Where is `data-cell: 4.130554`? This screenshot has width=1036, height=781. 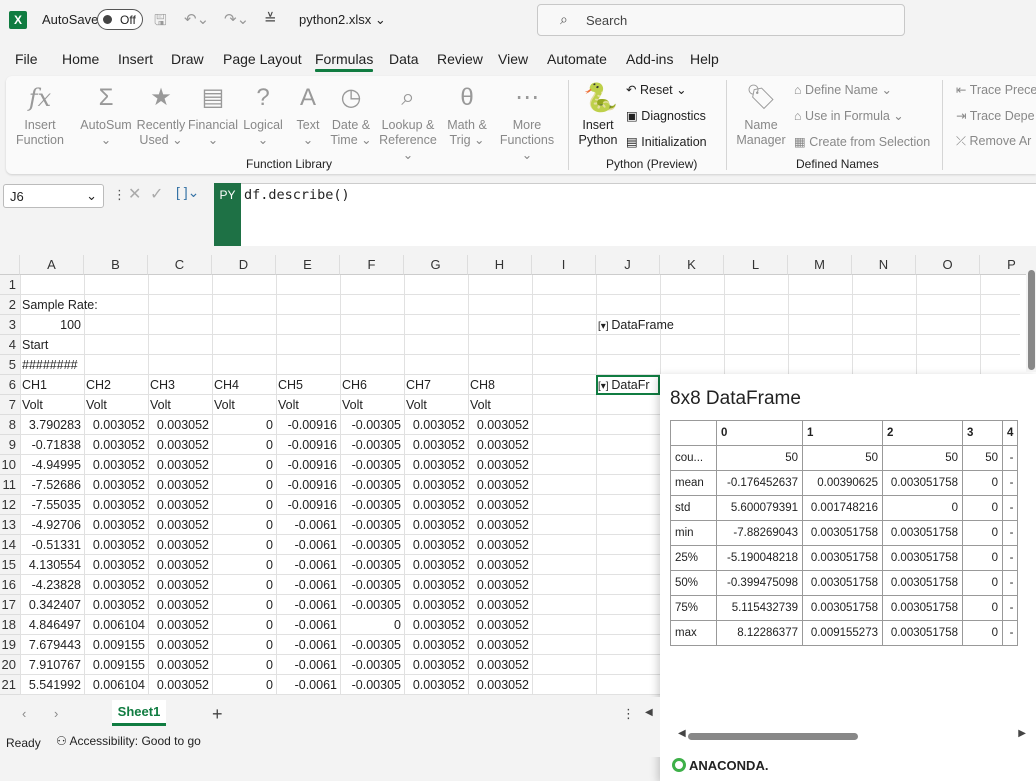 data-cell: 4.130554 is located at coordinates (52, 565).